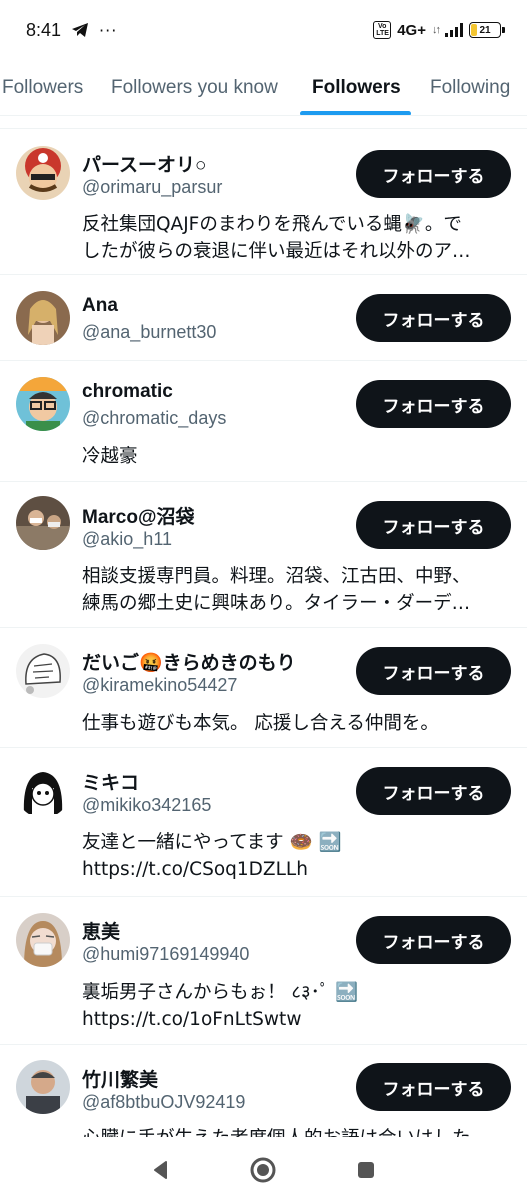  I want to click on bio-line: 冷越豪, so click(110, 456).